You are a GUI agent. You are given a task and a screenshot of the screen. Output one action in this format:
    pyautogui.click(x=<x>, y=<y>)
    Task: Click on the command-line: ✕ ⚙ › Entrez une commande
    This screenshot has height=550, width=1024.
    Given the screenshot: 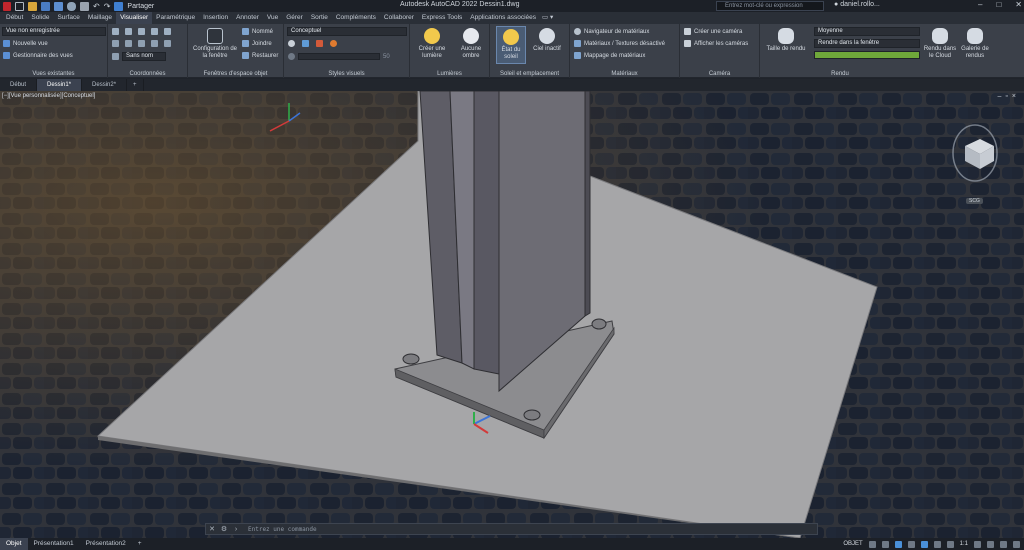 What is the action you would take?
    pyautogui.click(x=511, y=529)
    